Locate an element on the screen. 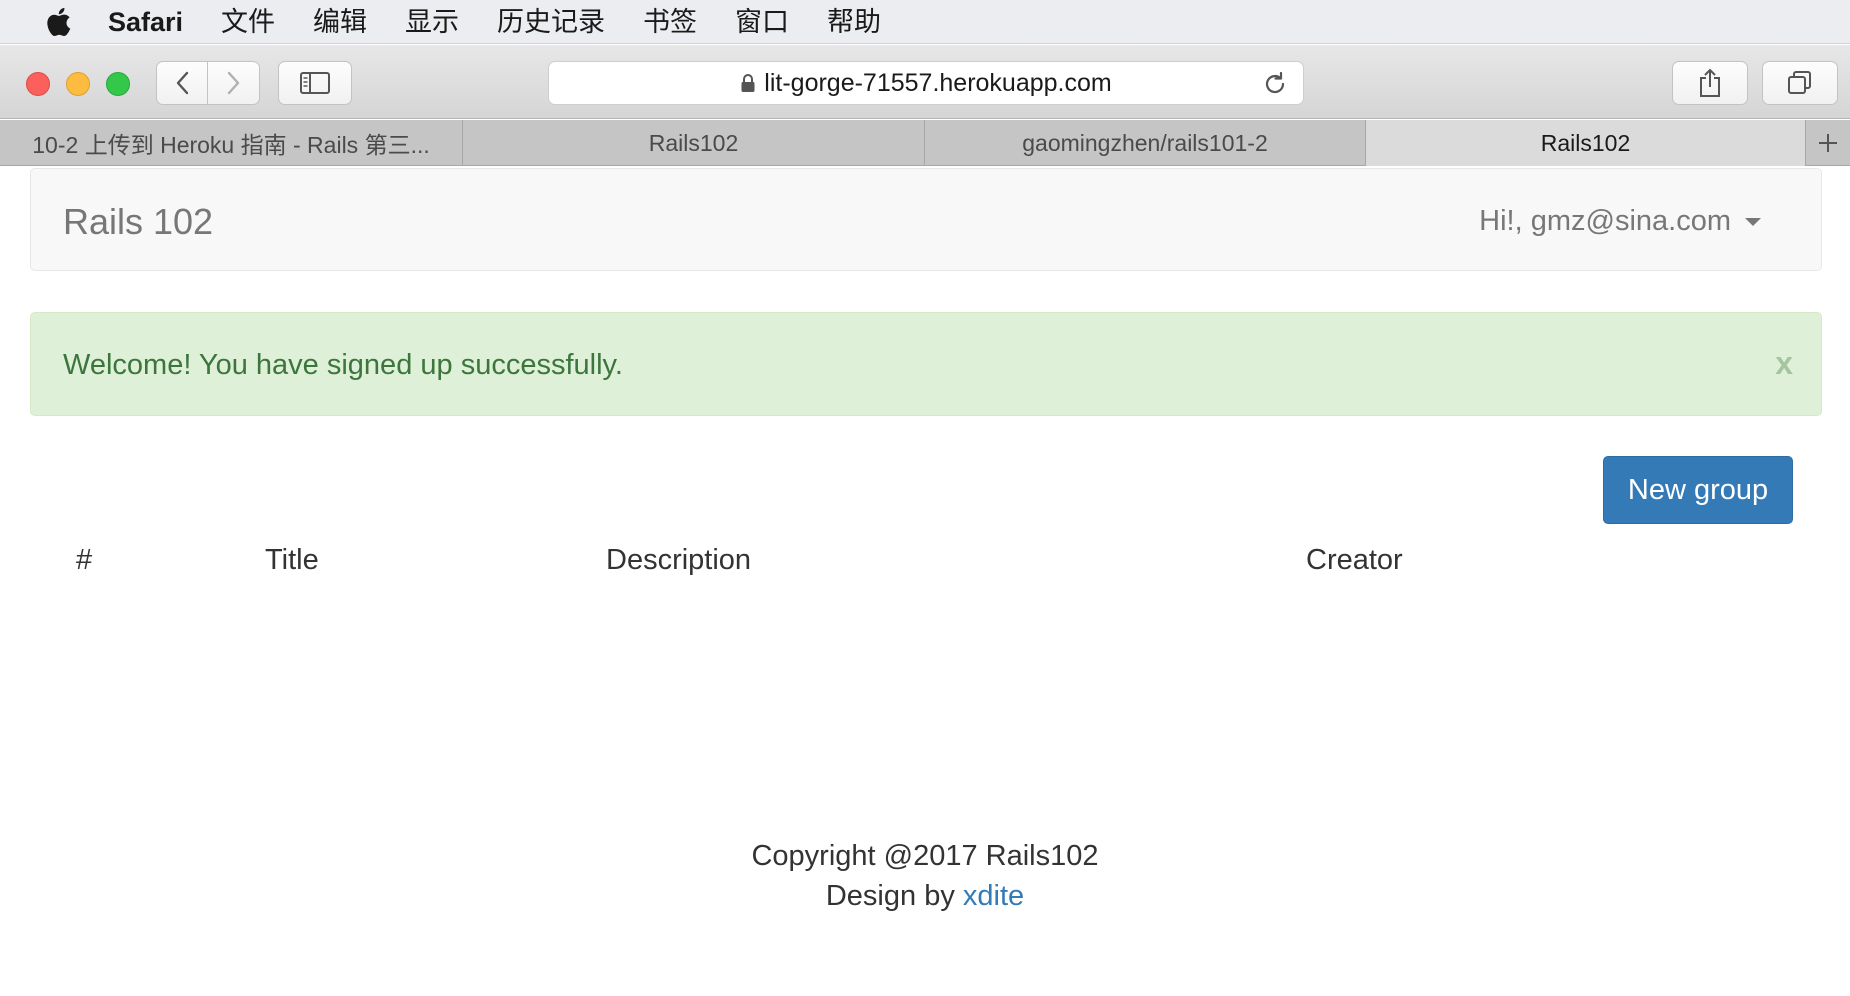 The height and width of the screenshot is (996, 1850). browser-tab-active: Rails102 is located at coordinates (1586, 143).